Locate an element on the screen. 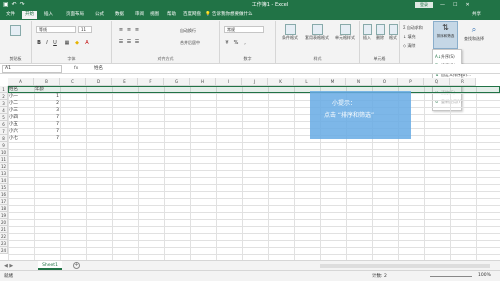 The height and width of the screenshot is (281, 500). zoom-slider is located at coordinates (451, 276).